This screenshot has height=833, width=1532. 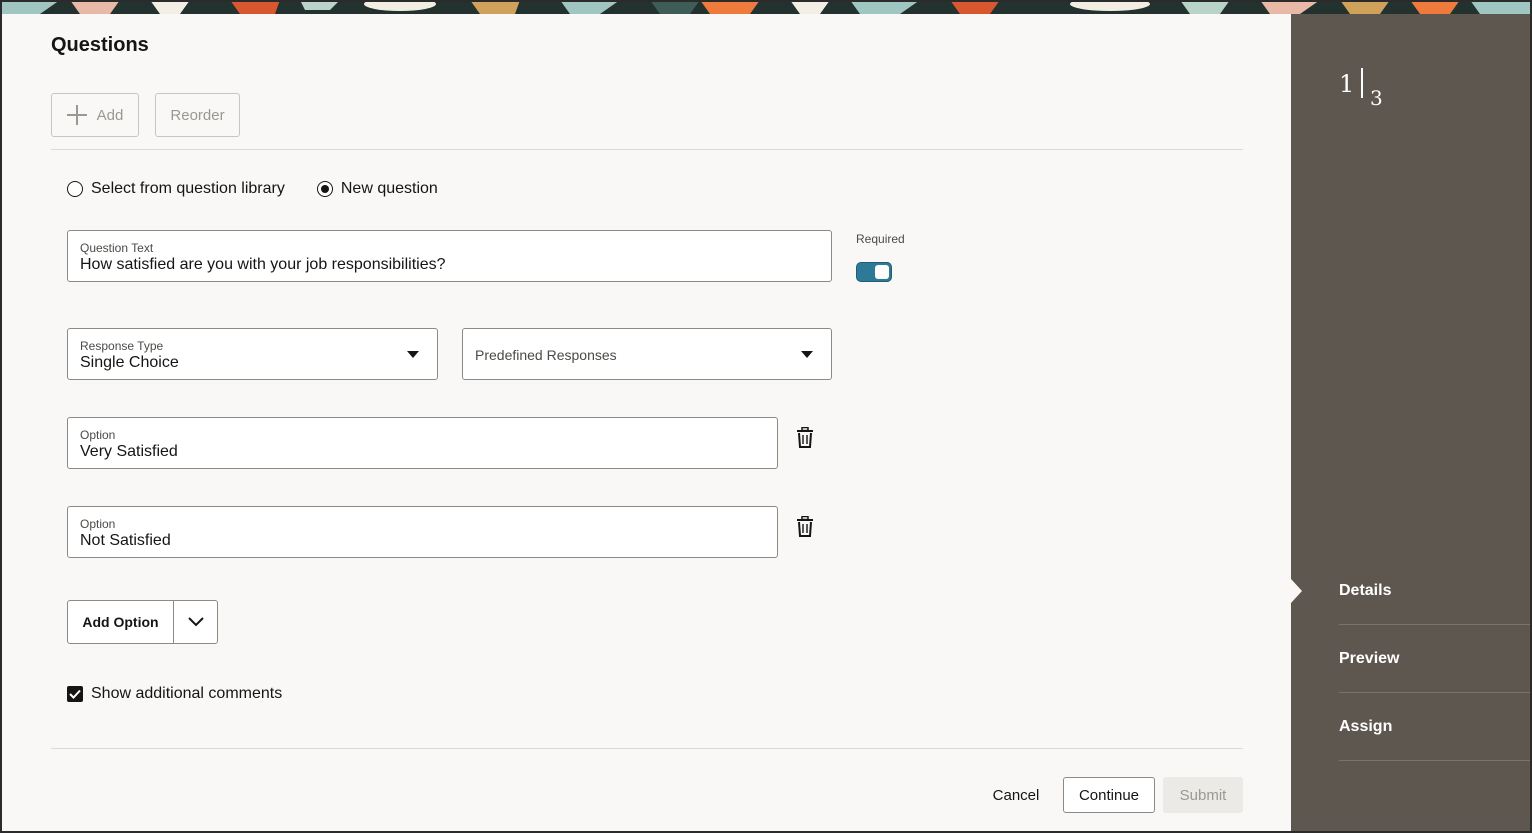 What do you see at coordinates (1203, 795) in the screenshot?
I see `submit-button: Submit` at bounding box center [1203, 795].